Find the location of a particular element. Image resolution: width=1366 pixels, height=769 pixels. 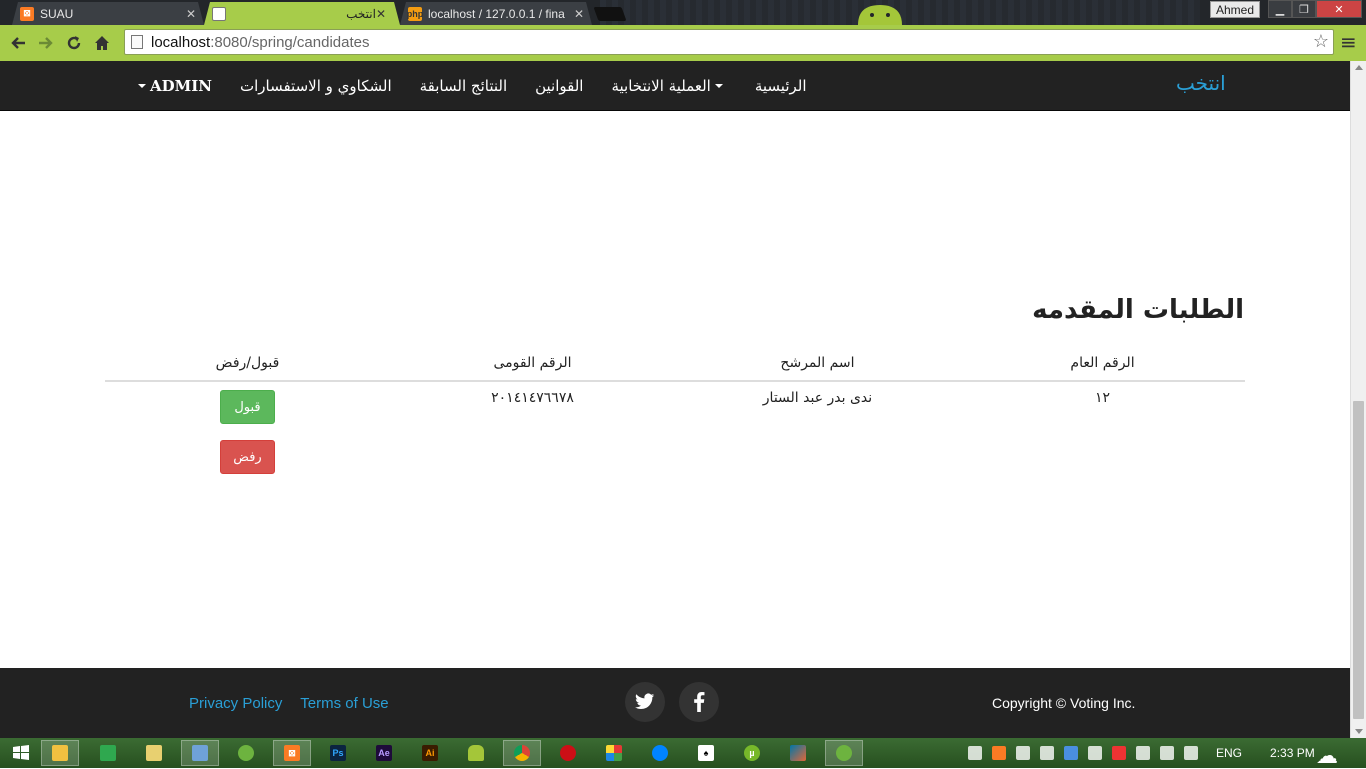

forward-icon is located at coordinates (46, 43).